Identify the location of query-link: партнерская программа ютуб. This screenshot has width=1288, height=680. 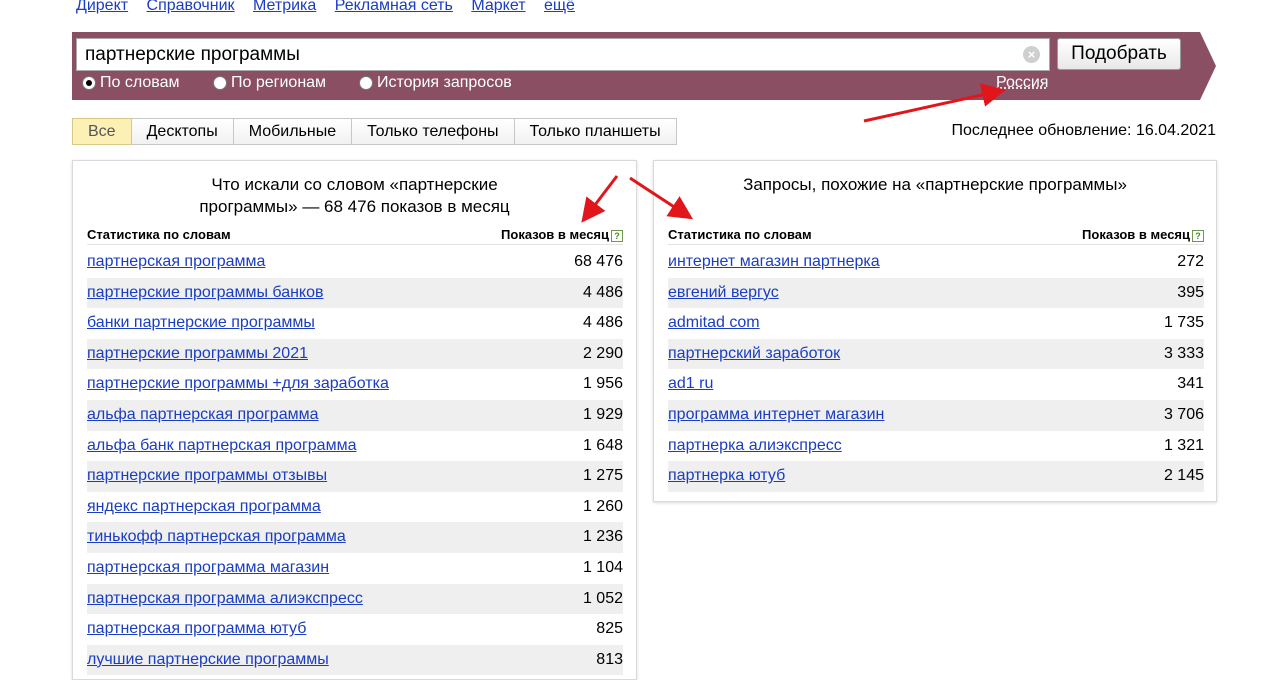
(196, 629).